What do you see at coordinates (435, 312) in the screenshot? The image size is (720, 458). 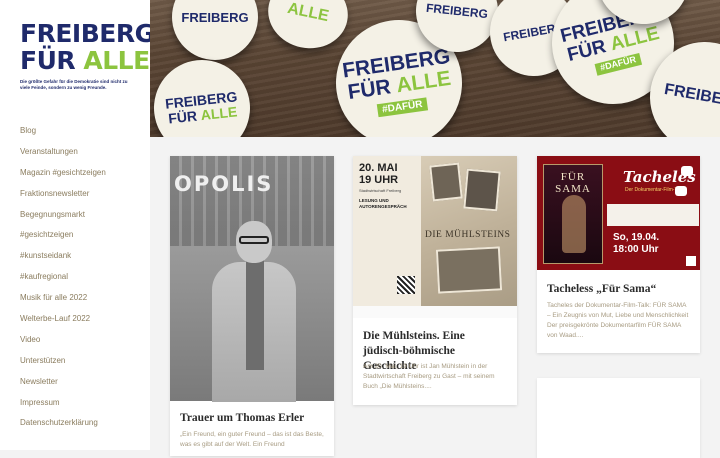 I see `sponsor-logos` at bounding box center [435, 312].